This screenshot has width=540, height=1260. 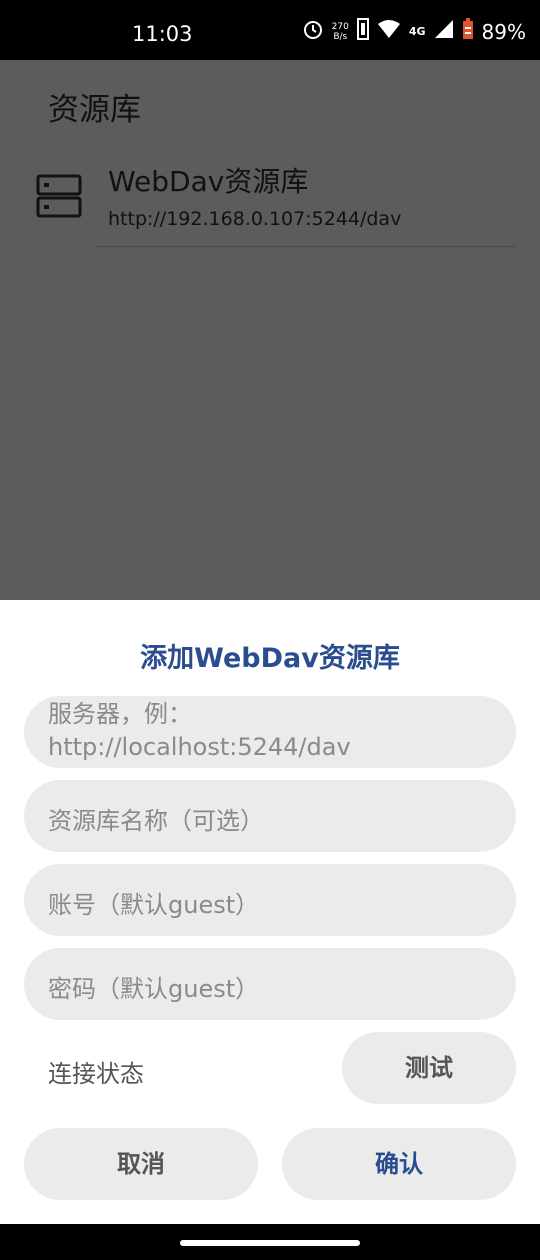 What do you see at coordinates (270, 205) in the screenshot?
I see `library-item: WebDav资源库 http://192.168.0.107:5244/dav` at bounding box center [270, 205].